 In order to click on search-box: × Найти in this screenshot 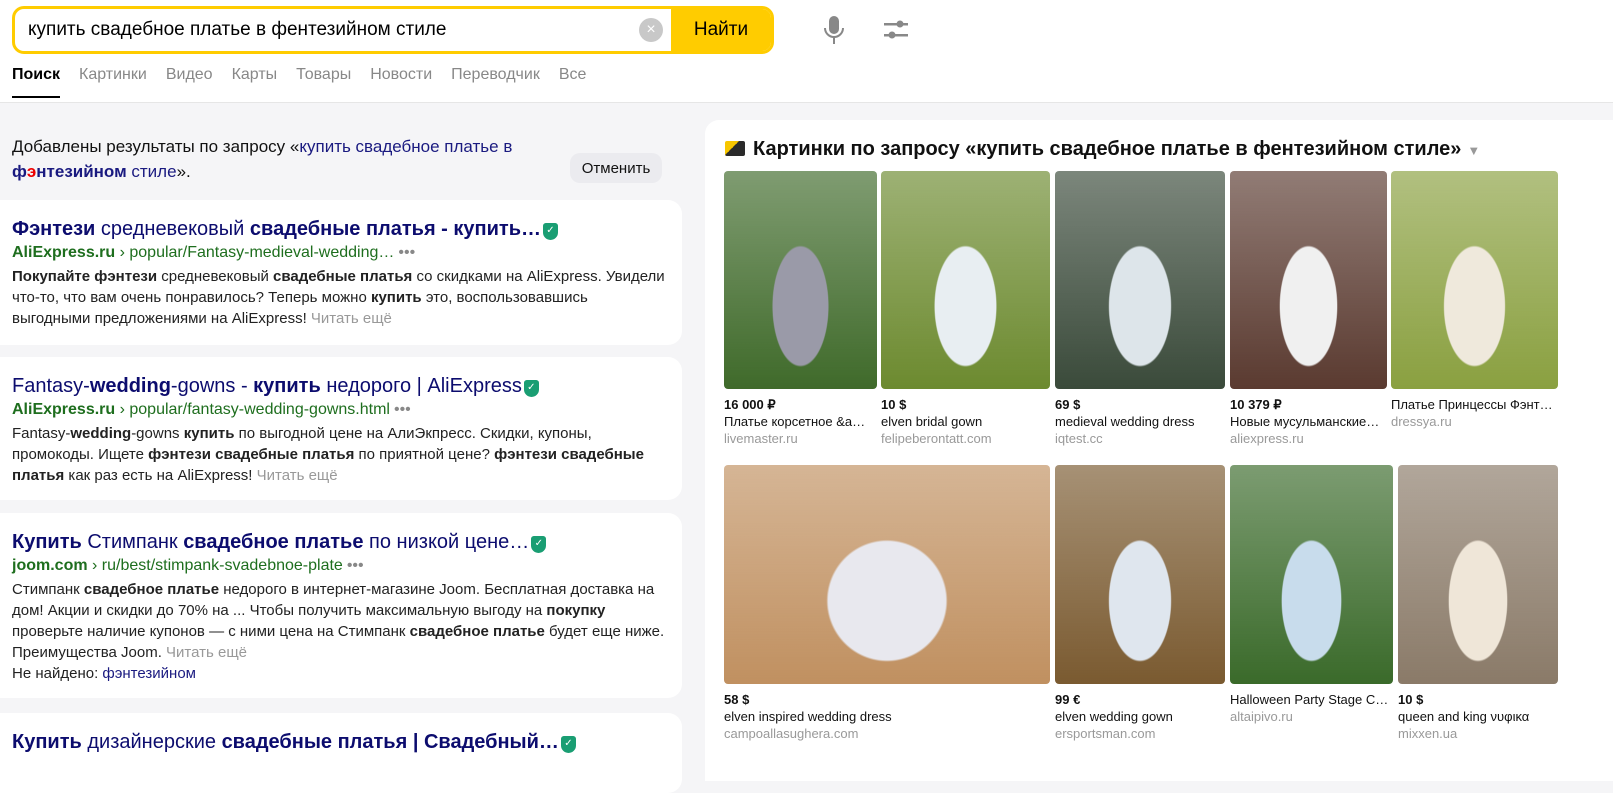, I will do `click(393, 30)`.